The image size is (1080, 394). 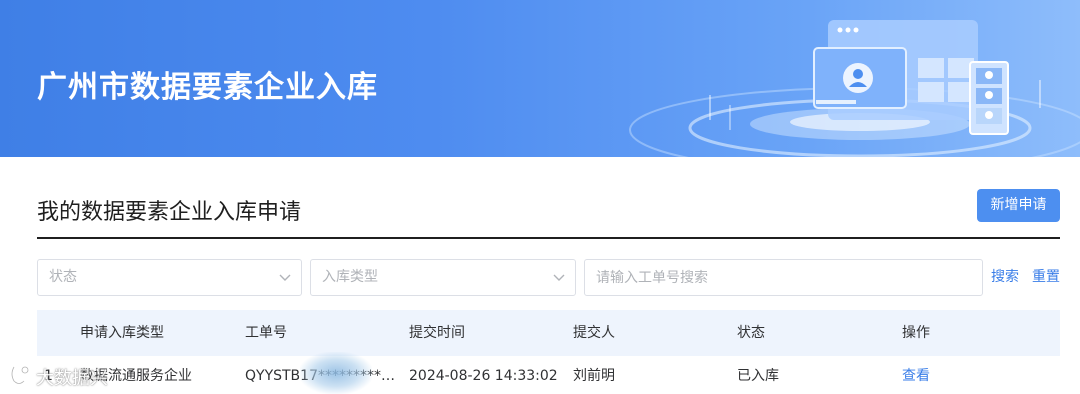 I want to click on new-application-button: 新增申请, so click(x=1018, y=205).